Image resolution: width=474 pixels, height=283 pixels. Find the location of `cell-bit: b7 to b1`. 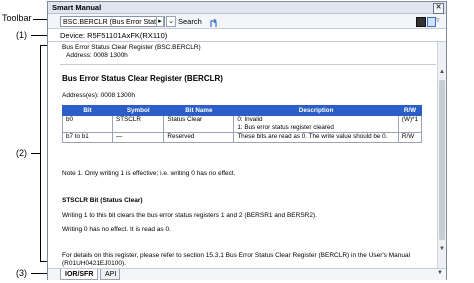

cell-bit: b7 to b1 is located at coordinates (87, 137).